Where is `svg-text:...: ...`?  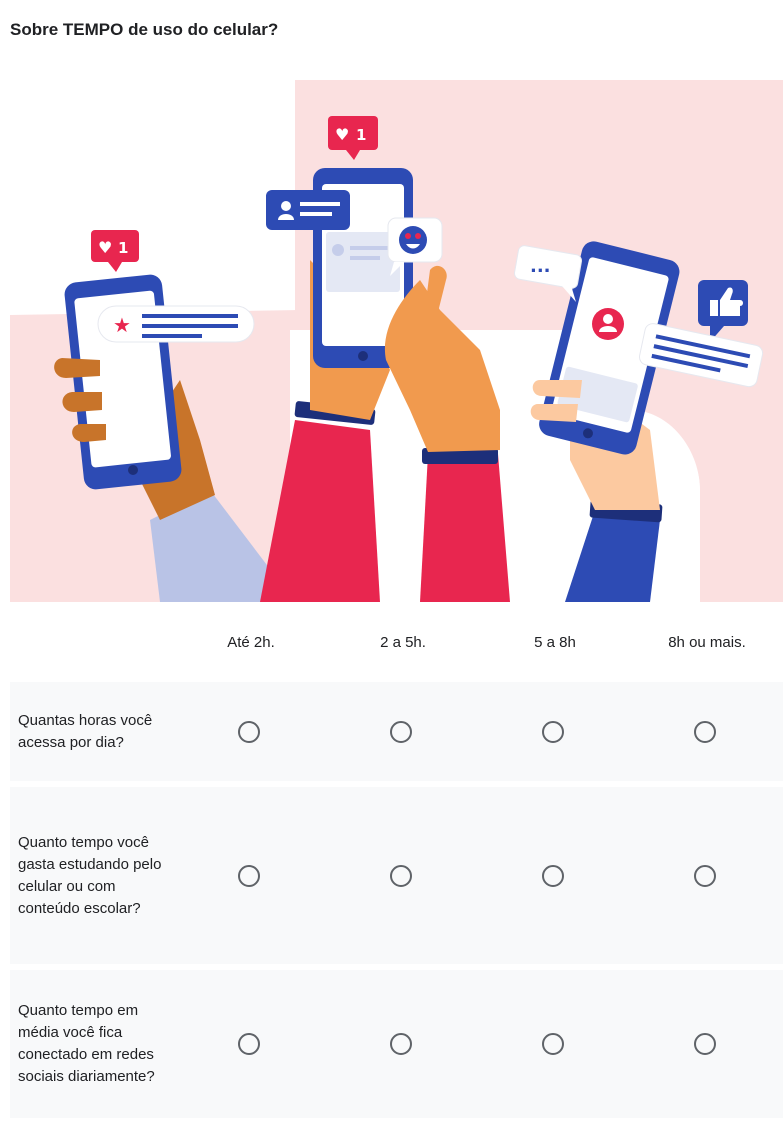 svg-text:...: ... is located at coordinates (540, 266).